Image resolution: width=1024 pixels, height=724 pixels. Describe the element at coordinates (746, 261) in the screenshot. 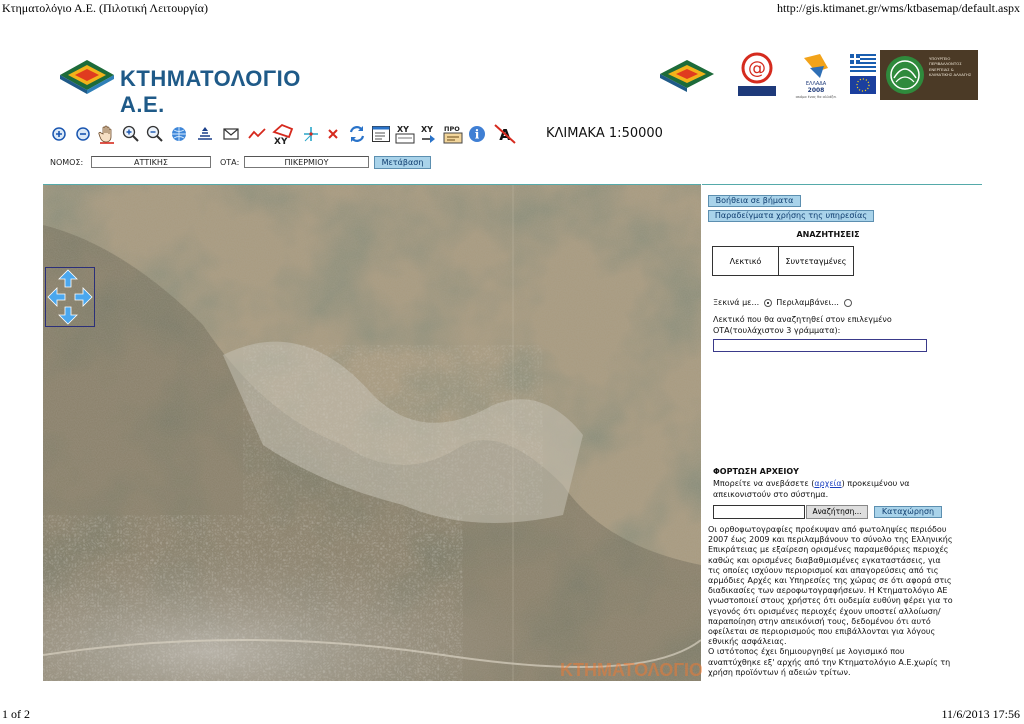

I see `tab-text: Λεκτικό` at that location.